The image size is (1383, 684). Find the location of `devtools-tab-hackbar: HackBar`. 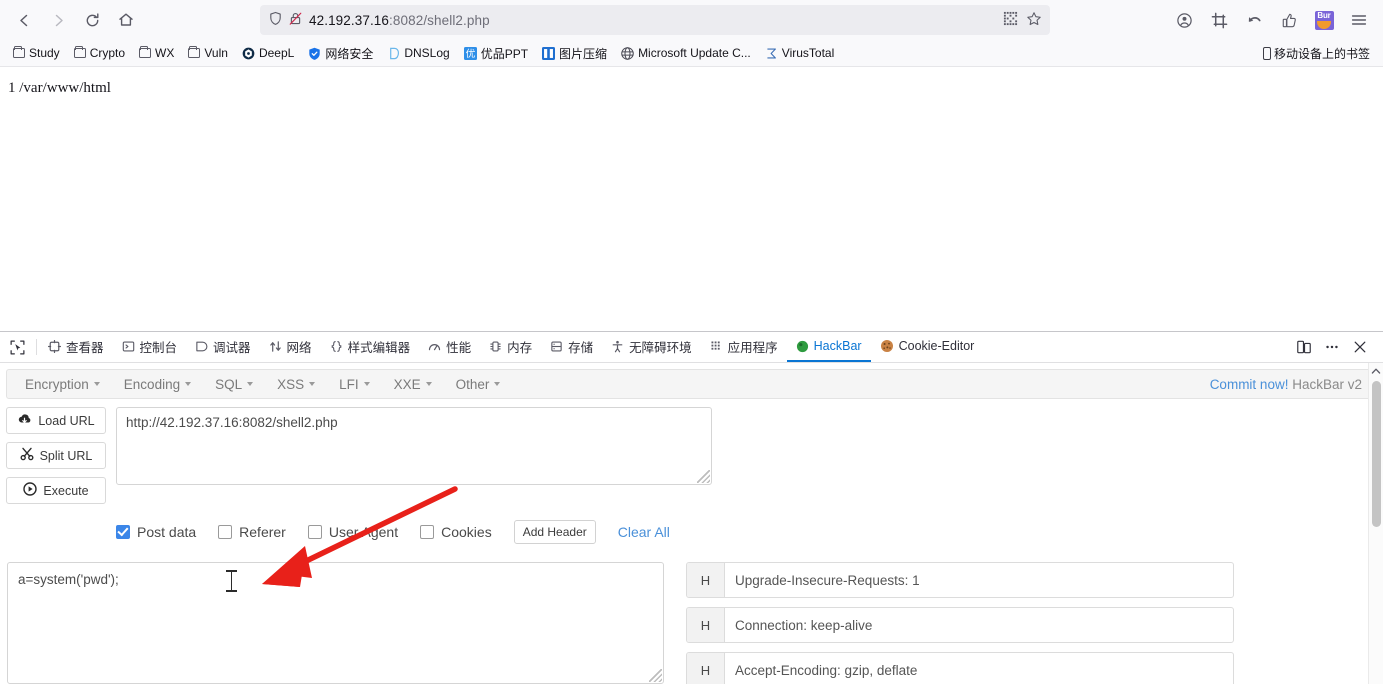

devtools-tab-hackbar: HackBar is located at coordinates (828, 347).